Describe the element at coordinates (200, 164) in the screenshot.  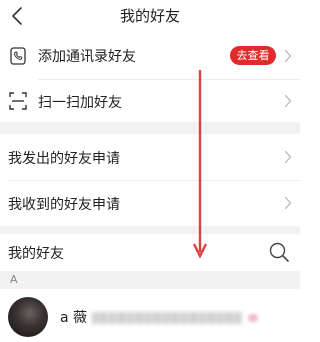
I see `scroll-down-arrow-annotation` at that location.